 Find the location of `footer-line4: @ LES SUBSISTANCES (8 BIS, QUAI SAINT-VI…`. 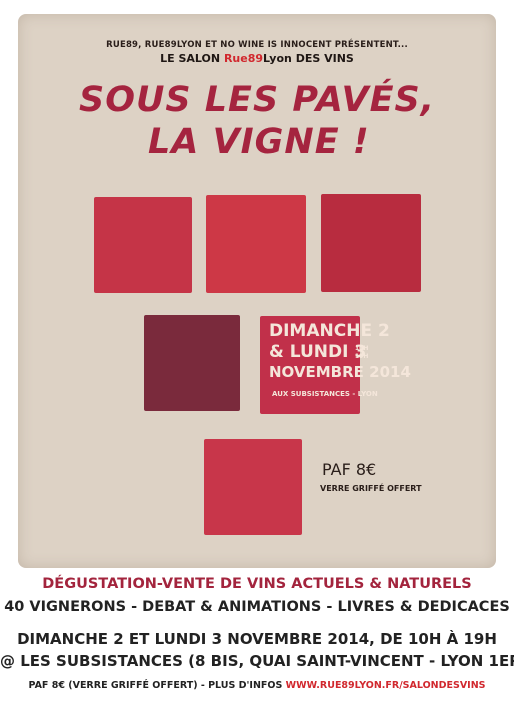

footer-line4: @ LES SUBSISTANCES (8 BIS, QUAI SAINT-VI… is located at coordinates (257, 661).